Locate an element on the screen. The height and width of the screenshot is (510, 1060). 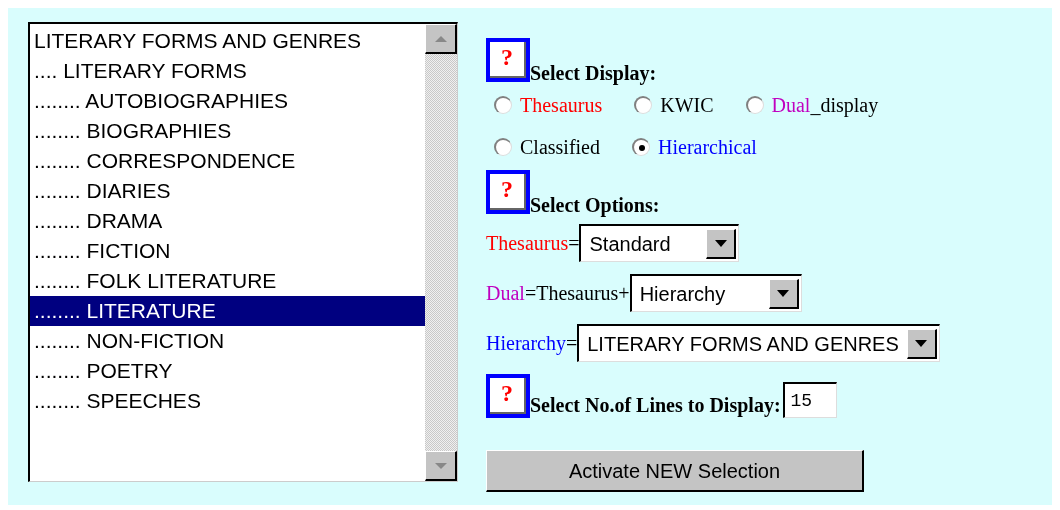
scrollbar is located at coordinates (441, 252).